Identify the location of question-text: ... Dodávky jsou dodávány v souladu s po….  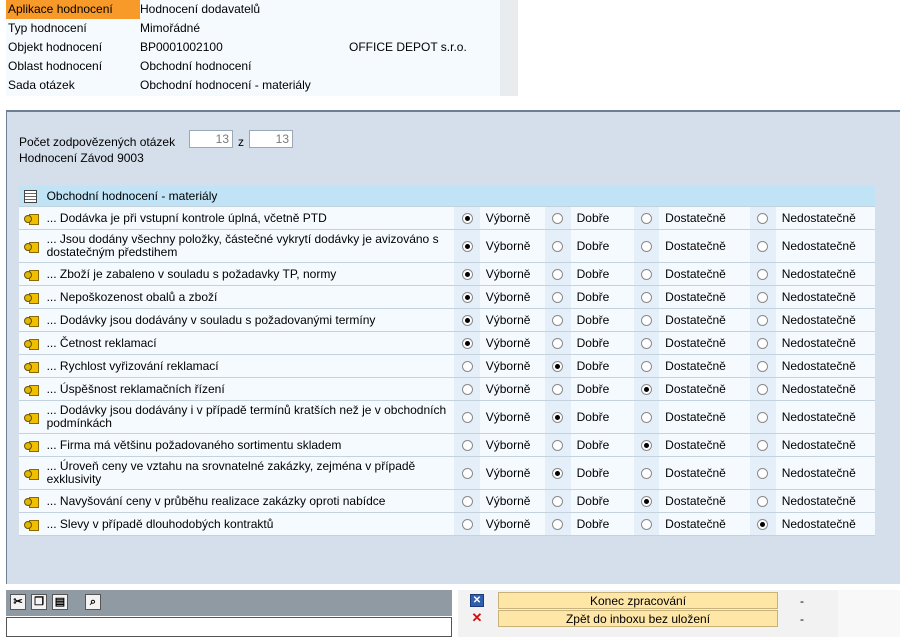
(248, 320).